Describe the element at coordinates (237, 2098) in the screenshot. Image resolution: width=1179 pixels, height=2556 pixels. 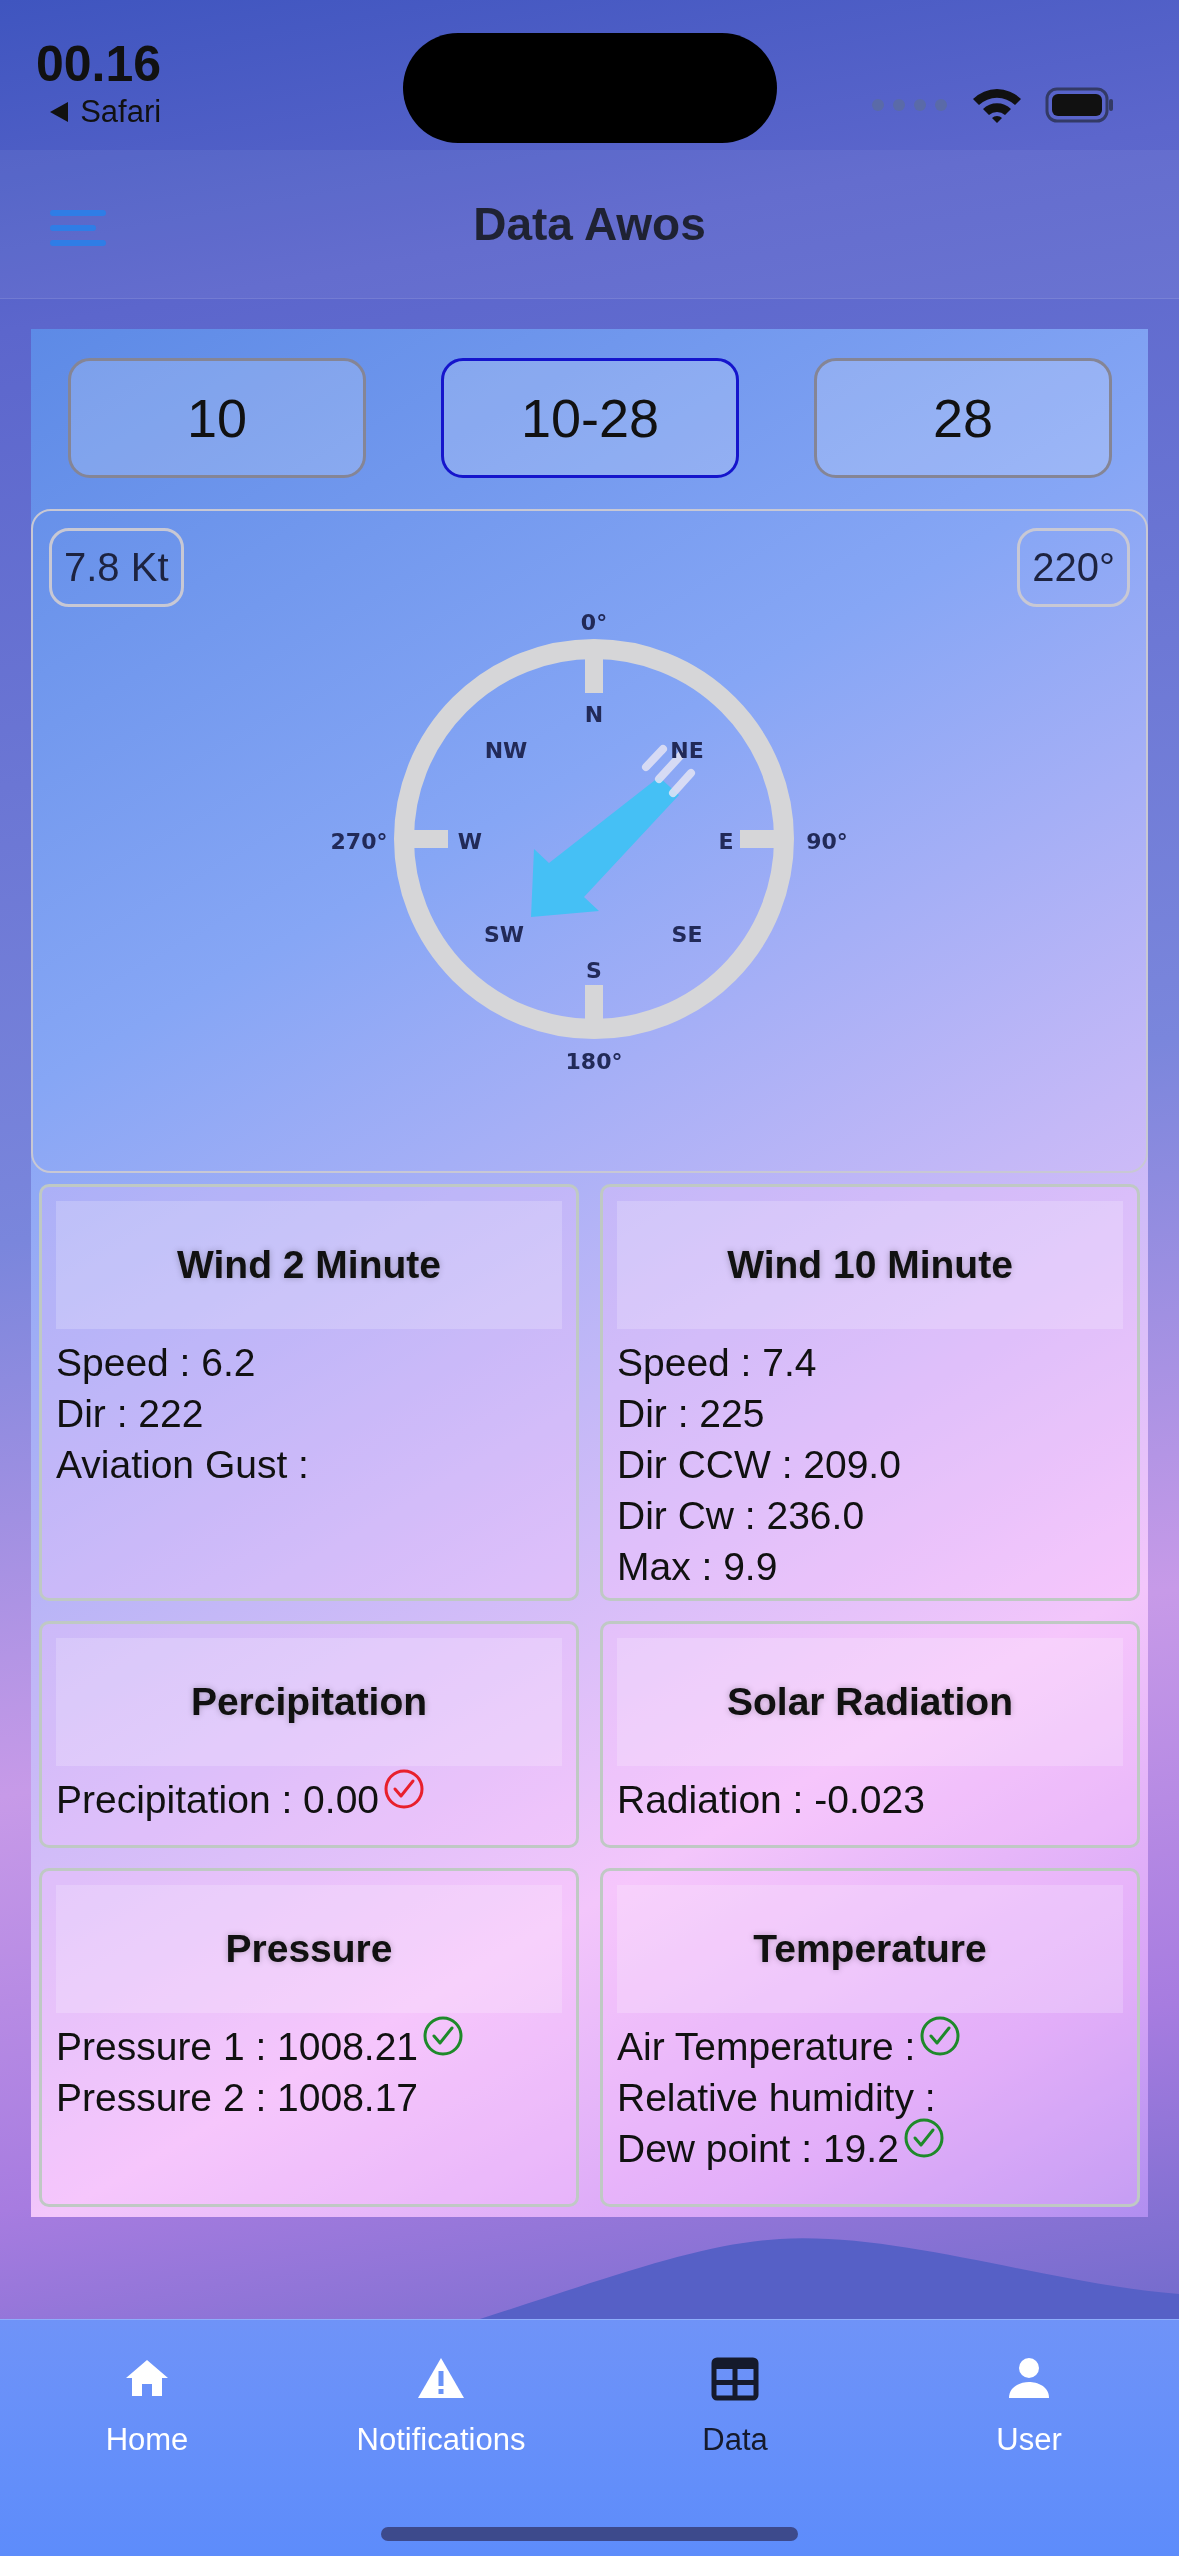
I see `reading-text: Pressure 2 : 1008.17` at that location.